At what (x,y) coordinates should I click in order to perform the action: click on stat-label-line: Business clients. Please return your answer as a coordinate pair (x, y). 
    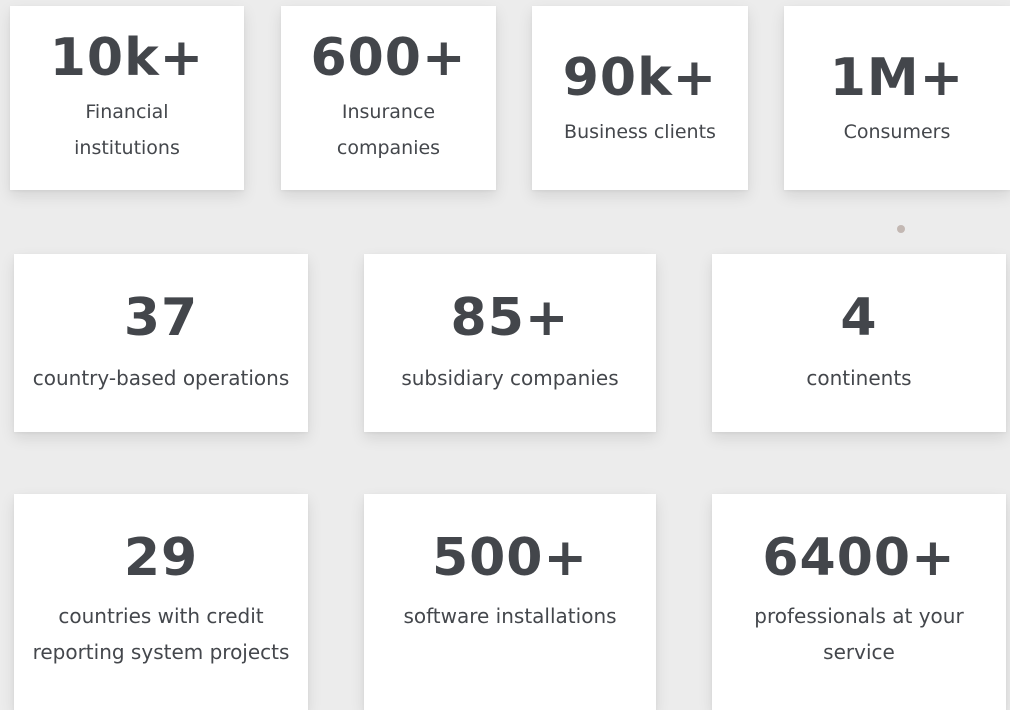
    Looking at the image, I should click on (640, 132).